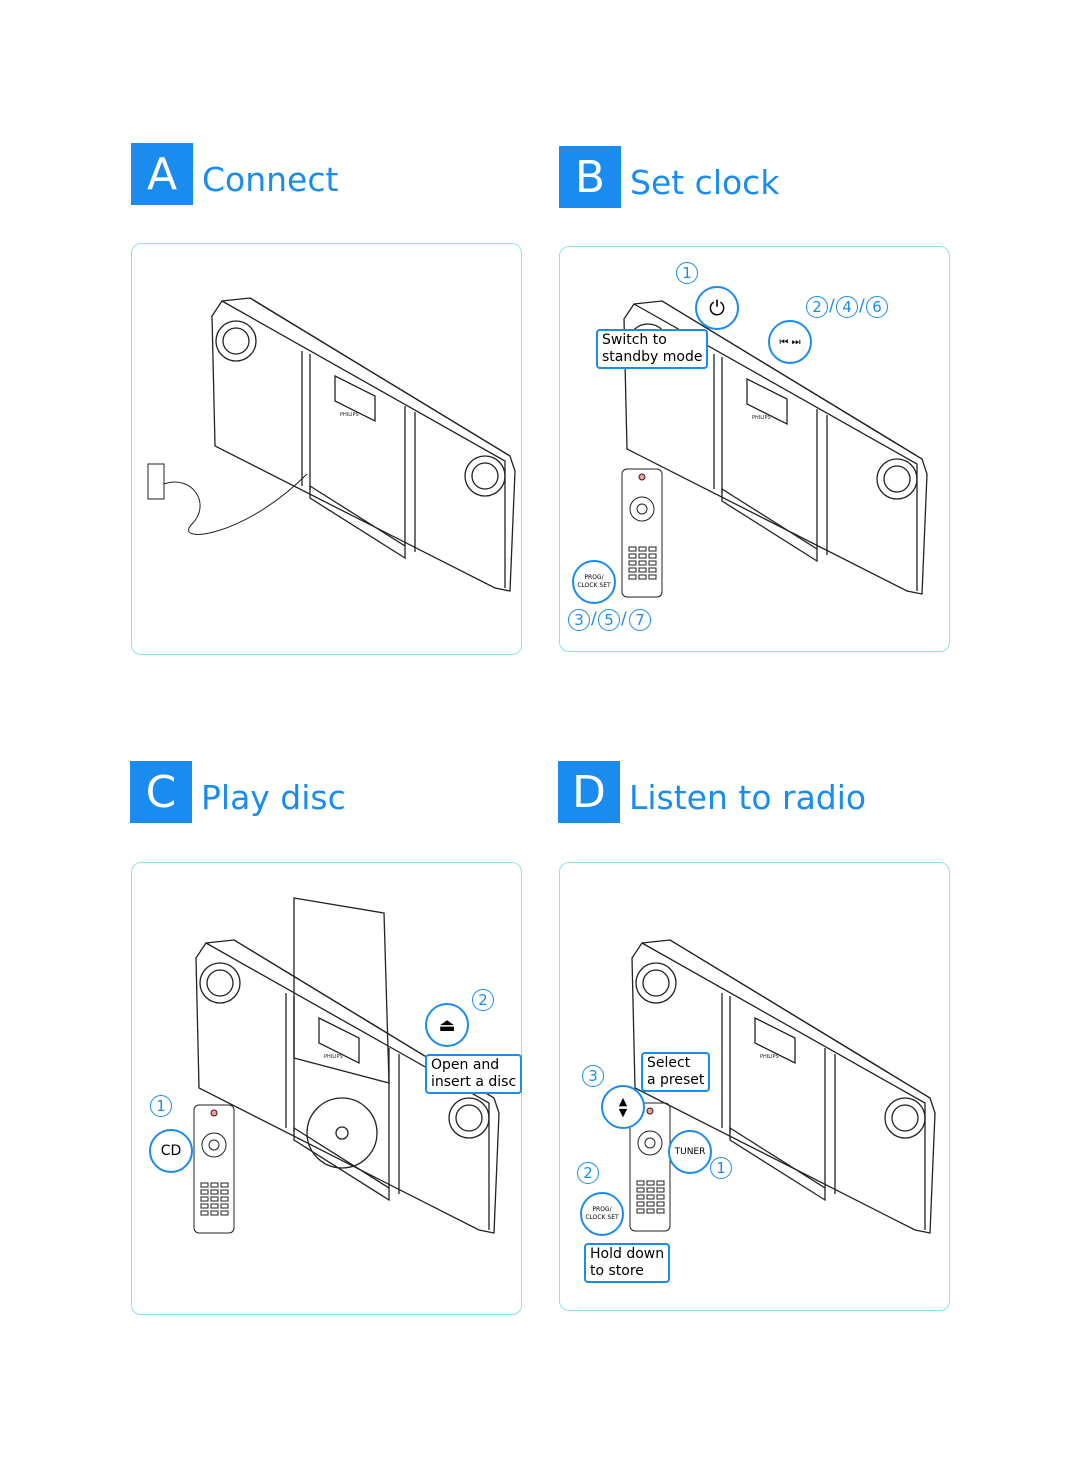  I want to click on skip-icon: ⏮ ⏭, so click(790, 342).